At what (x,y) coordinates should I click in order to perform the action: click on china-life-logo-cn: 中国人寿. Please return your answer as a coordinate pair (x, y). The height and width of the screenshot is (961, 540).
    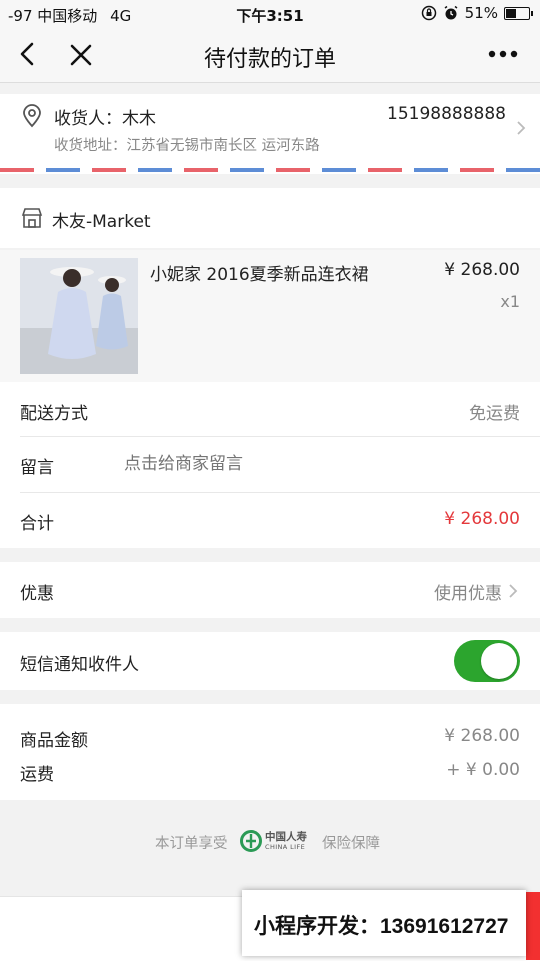
    Looking at the image, I should click on (286, 837).